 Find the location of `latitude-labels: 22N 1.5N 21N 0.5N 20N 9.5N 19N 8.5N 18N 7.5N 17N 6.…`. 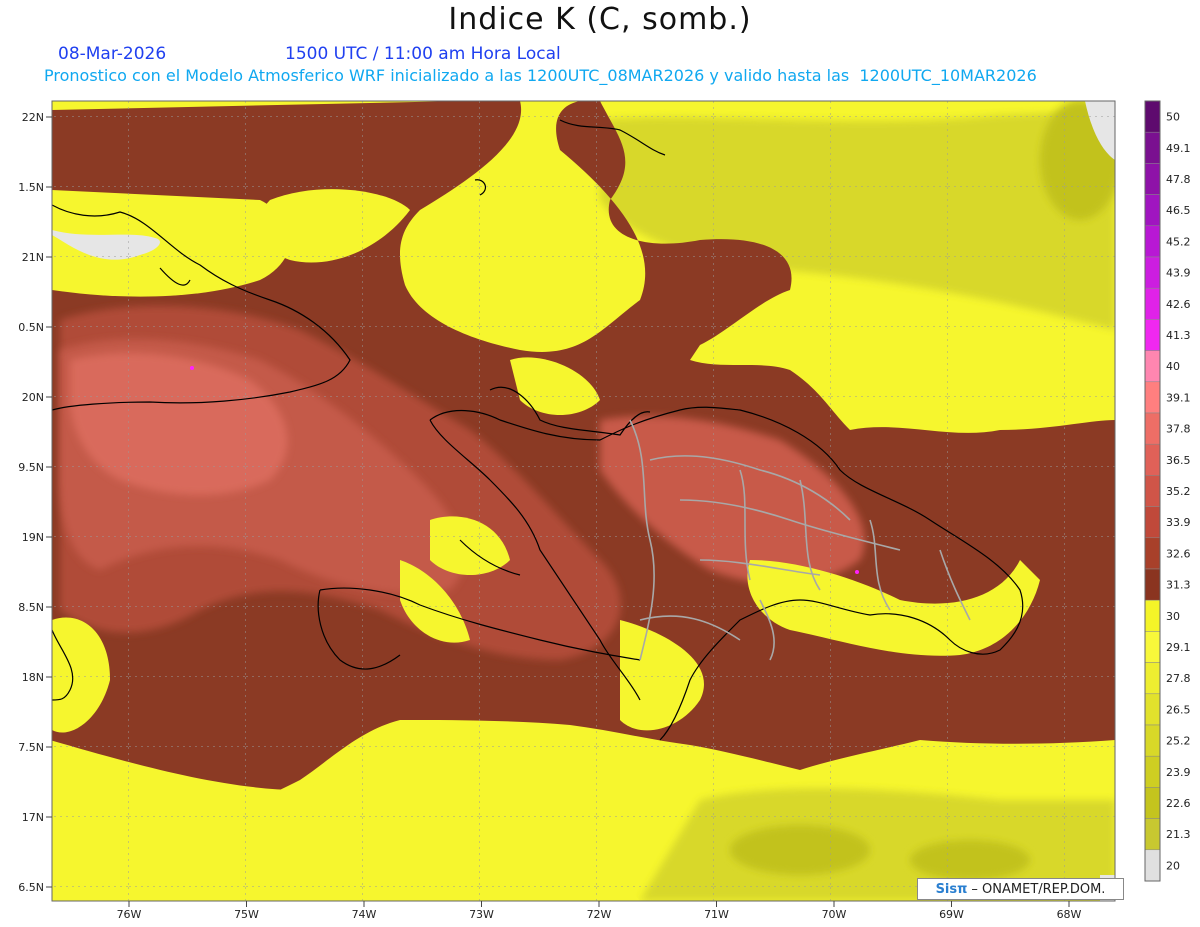

latitude-labels: 22N 1.5N 21N 0.5N 20N 9.5N 19N 8.5N 18N 7.5N 17N 6.… is located at coordinates (35, 502).